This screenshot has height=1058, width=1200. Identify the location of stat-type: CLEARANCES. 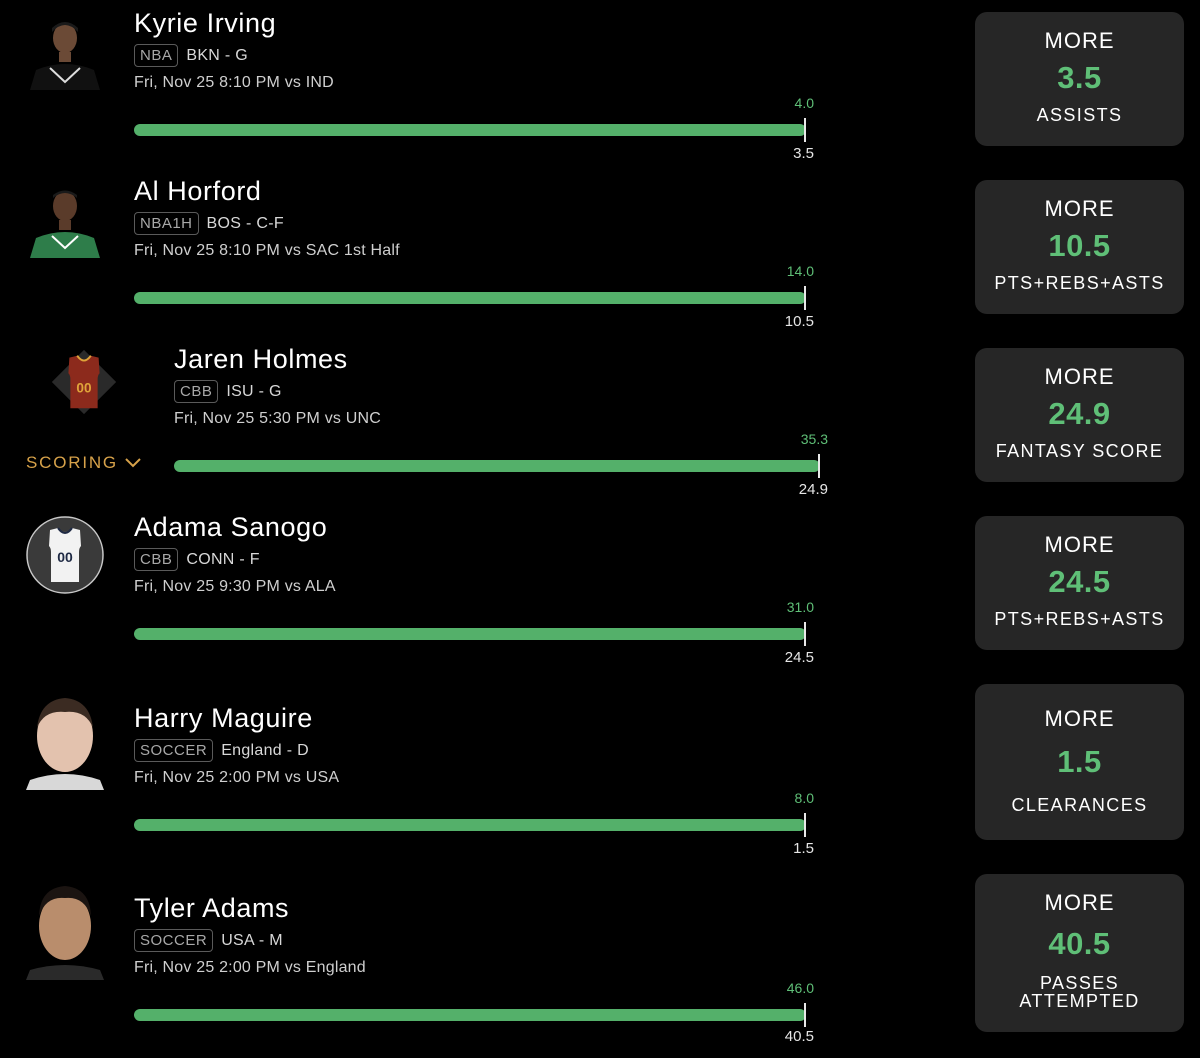
(1079, 805).